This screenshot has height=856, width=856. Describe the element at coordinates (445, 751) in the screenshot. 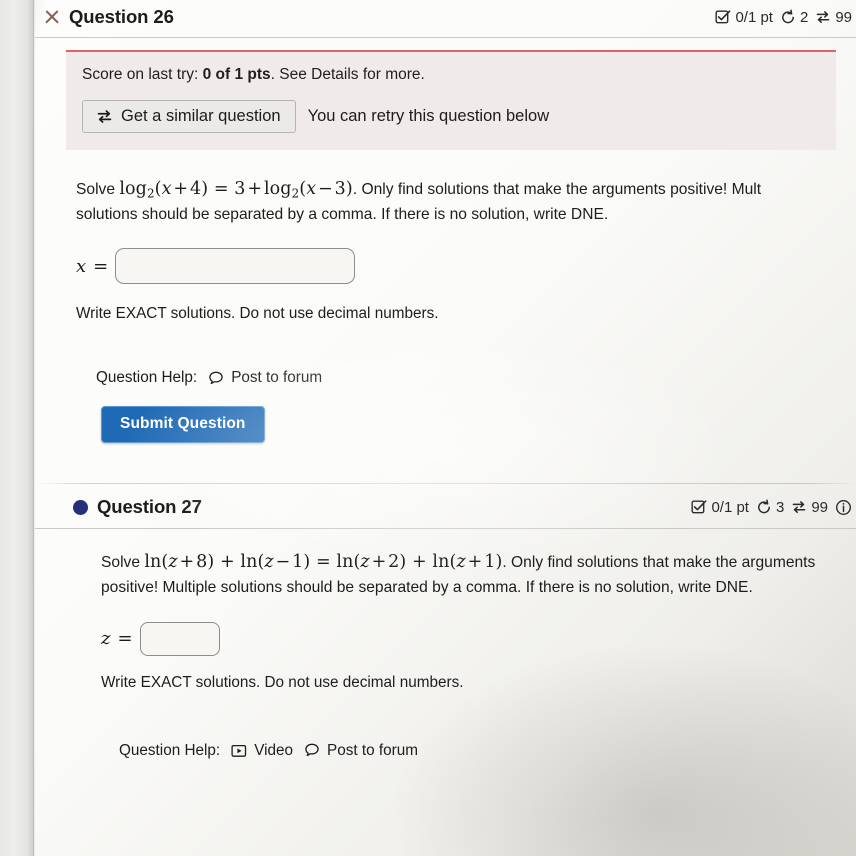

I see `question-27-help-row: Question Help: Video Post to forum` at that location.